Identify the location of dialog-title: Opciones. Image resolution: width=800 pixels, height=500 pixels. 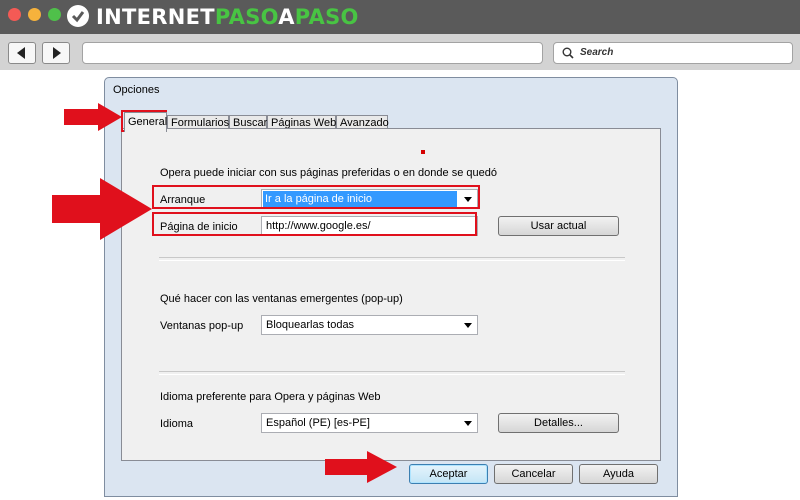
(136, 90).